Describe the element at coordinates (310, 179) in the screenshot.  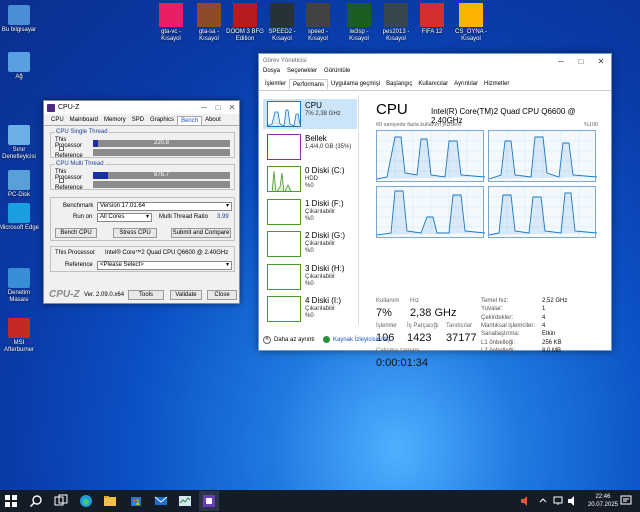
I see `sidebar-item: 0 Diski (C:) HDD %0` at that location.